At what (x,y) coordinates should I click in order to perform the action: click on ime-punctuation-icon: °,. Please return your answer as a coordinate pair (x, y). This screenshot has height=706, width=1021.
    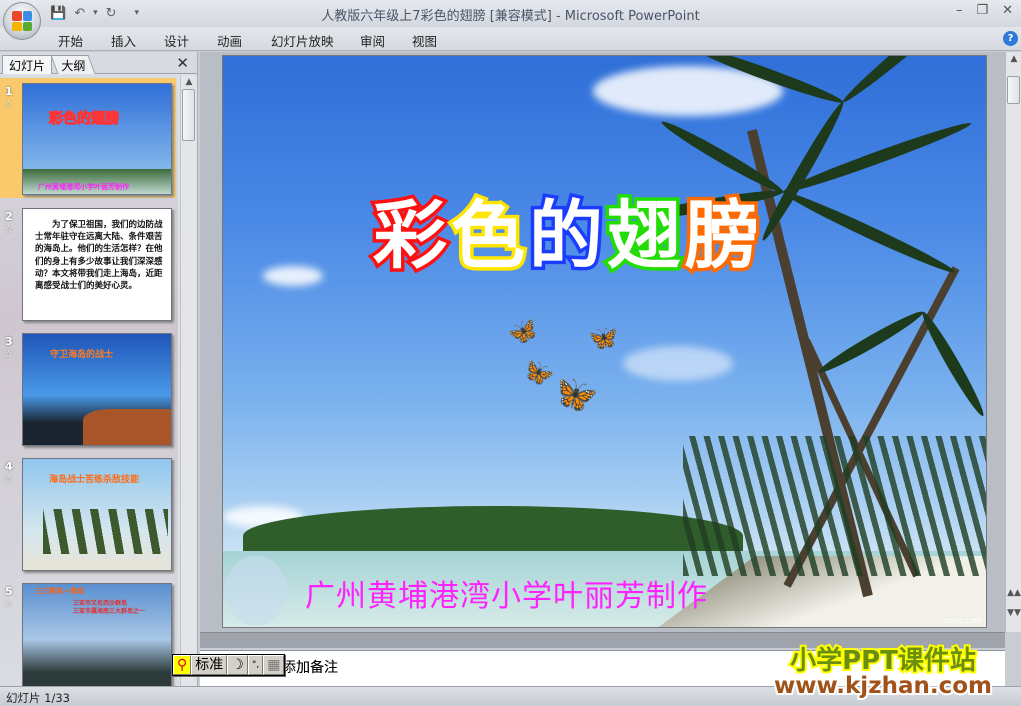
    Looking at the image, I should click on (255, 665).